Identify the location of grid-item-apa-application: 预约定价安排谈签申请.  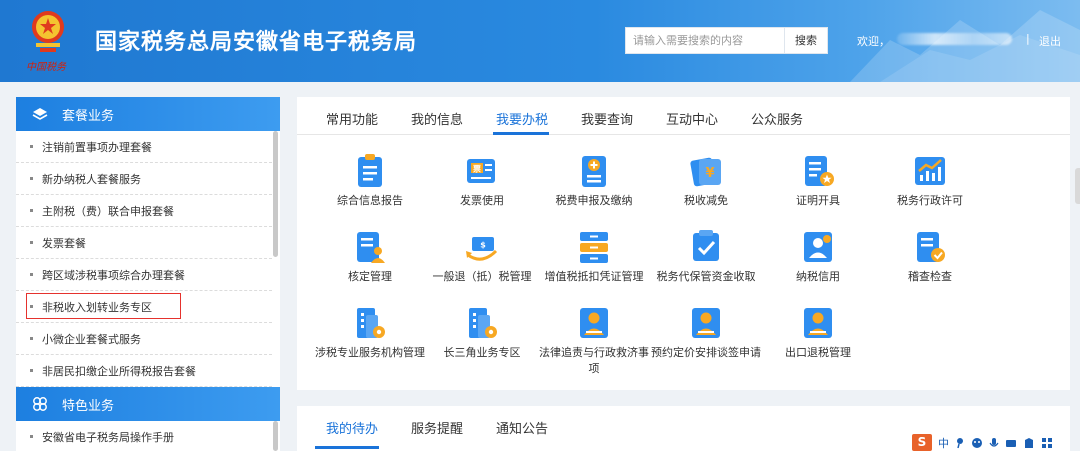
(706, 333).